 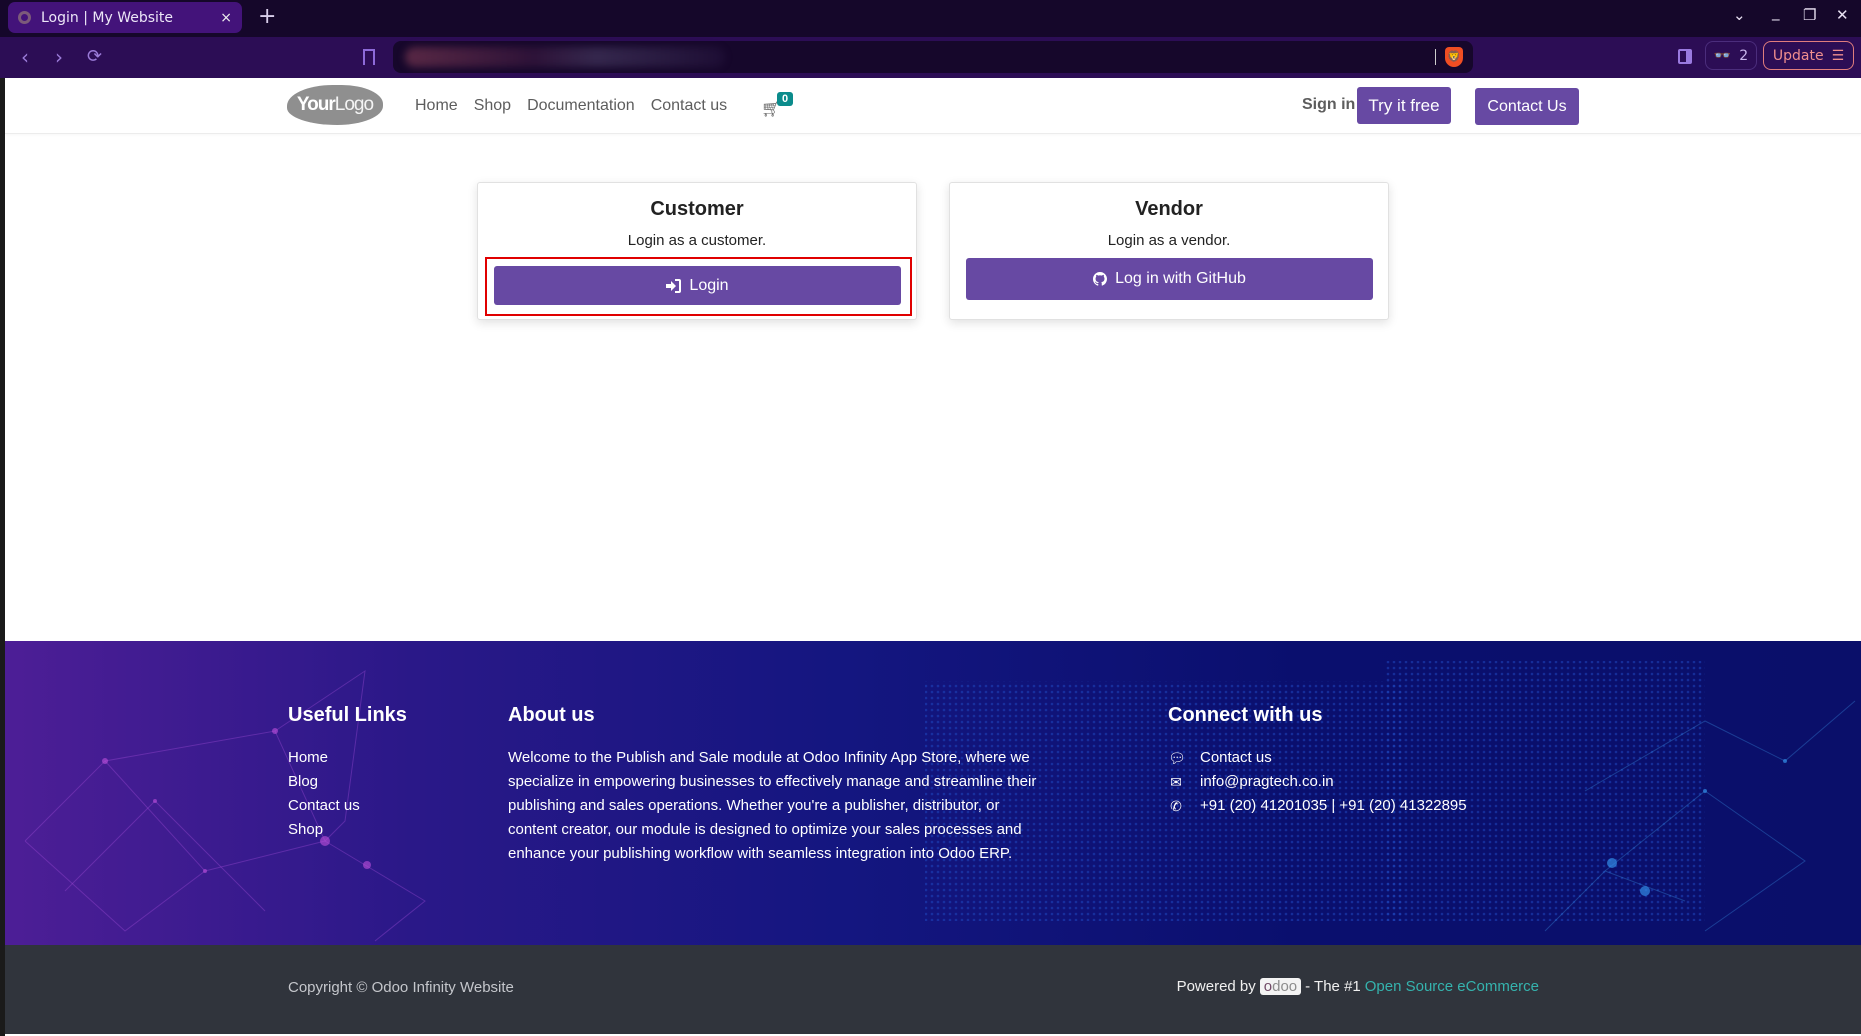 What do you see at coordinates (369, 57) in the screenshot?
I see `bookmark-icon` at bounding box center [369, 57].